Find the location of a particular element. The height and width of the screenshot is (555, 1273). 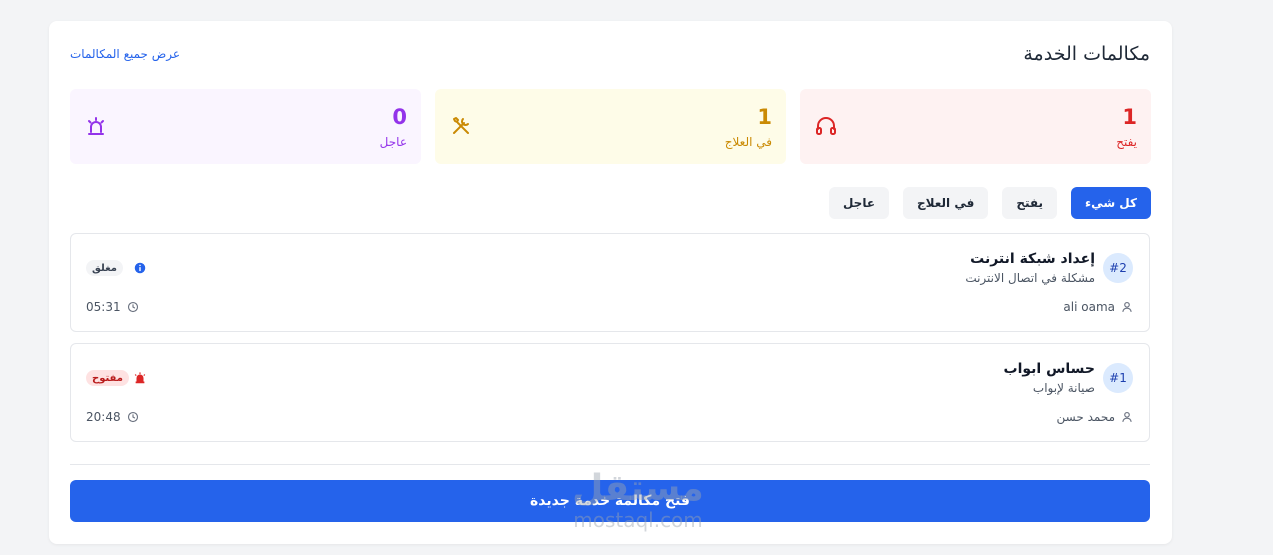

call-description: مشكلة في اتصال الانترنت is located at coordinates (1030, 278).